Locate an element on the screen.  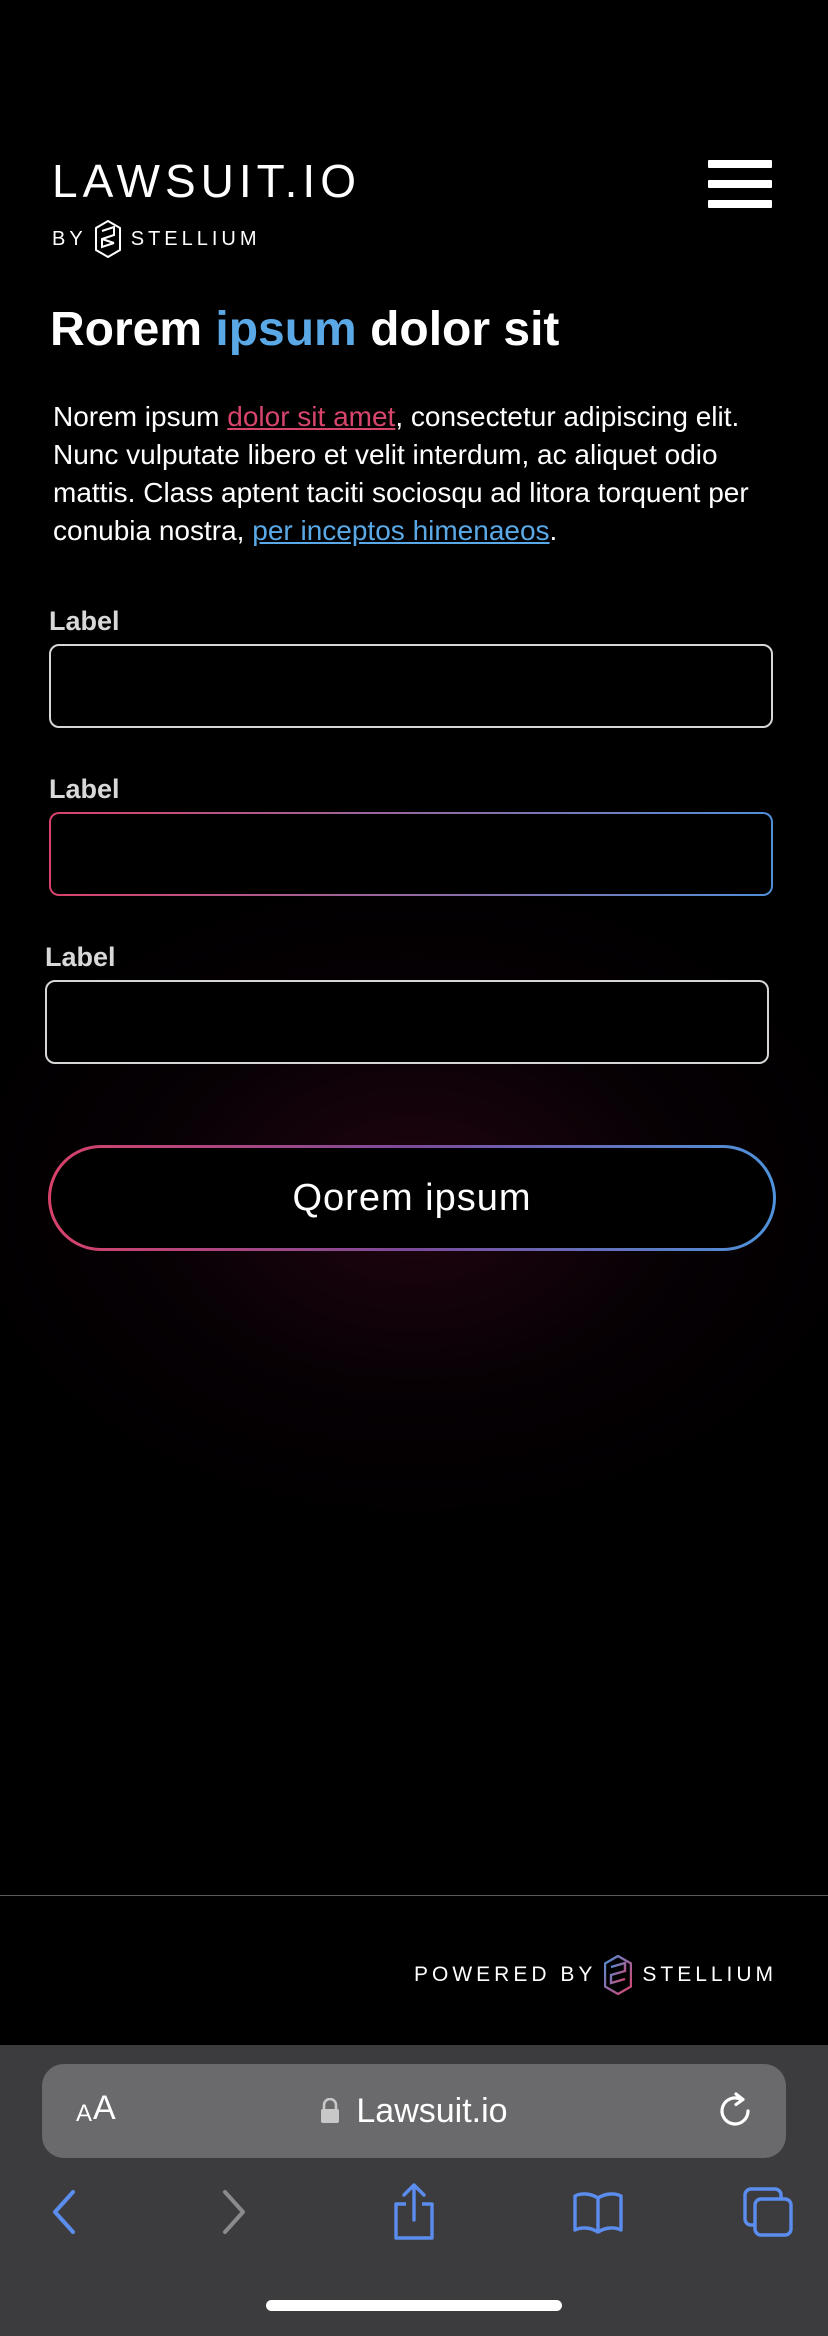
address-bar: AA Lawsuit.io is located at coordinates (414, 2111).